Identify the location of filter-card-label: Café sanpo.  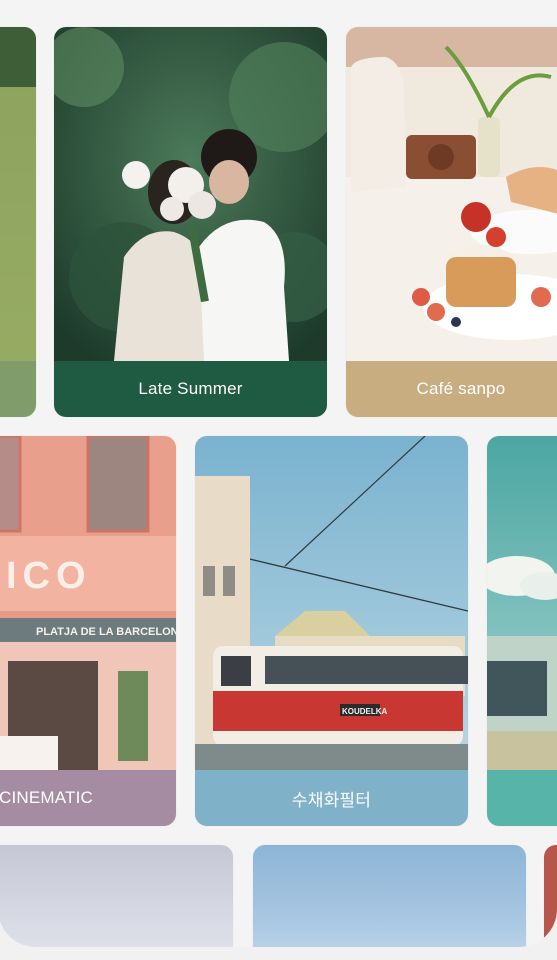
(451, 389).